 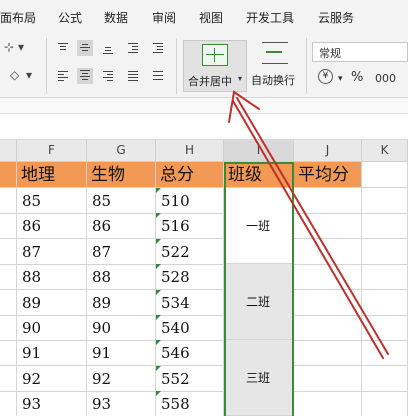 I want to click on justify-icon, so click(x=133, y=76).